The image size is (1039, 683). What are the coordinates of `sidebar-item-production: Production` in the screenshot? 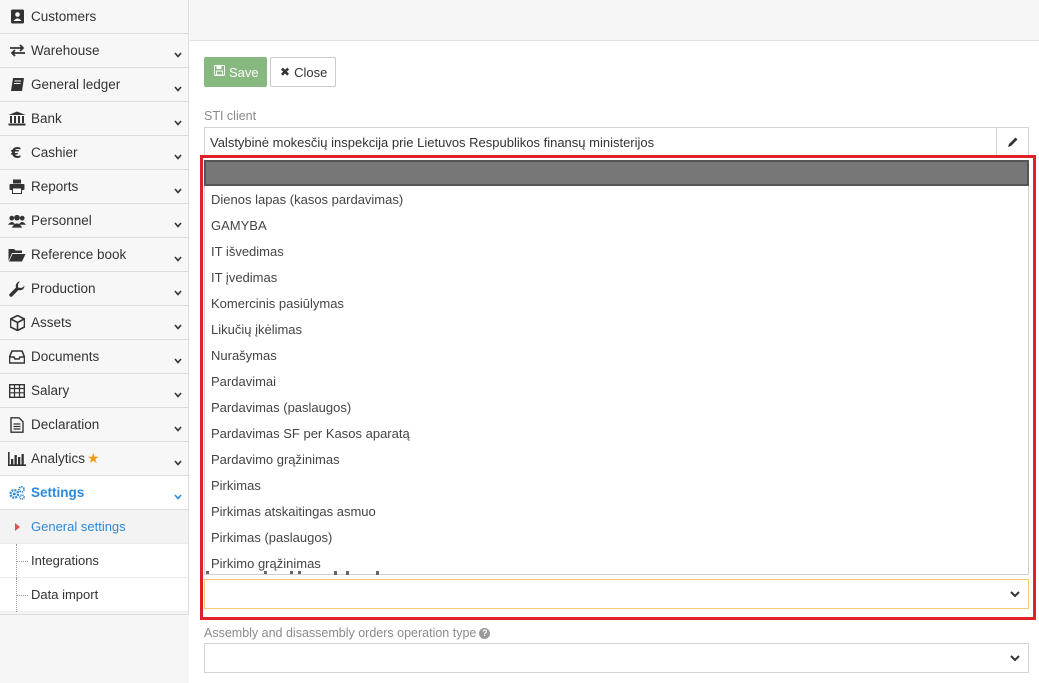 It's located at (94, 289).